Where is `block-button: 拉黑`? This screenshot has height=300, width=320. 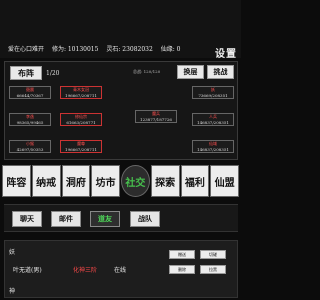 block-button: 拉黑 is located at coordinates (213, 269).